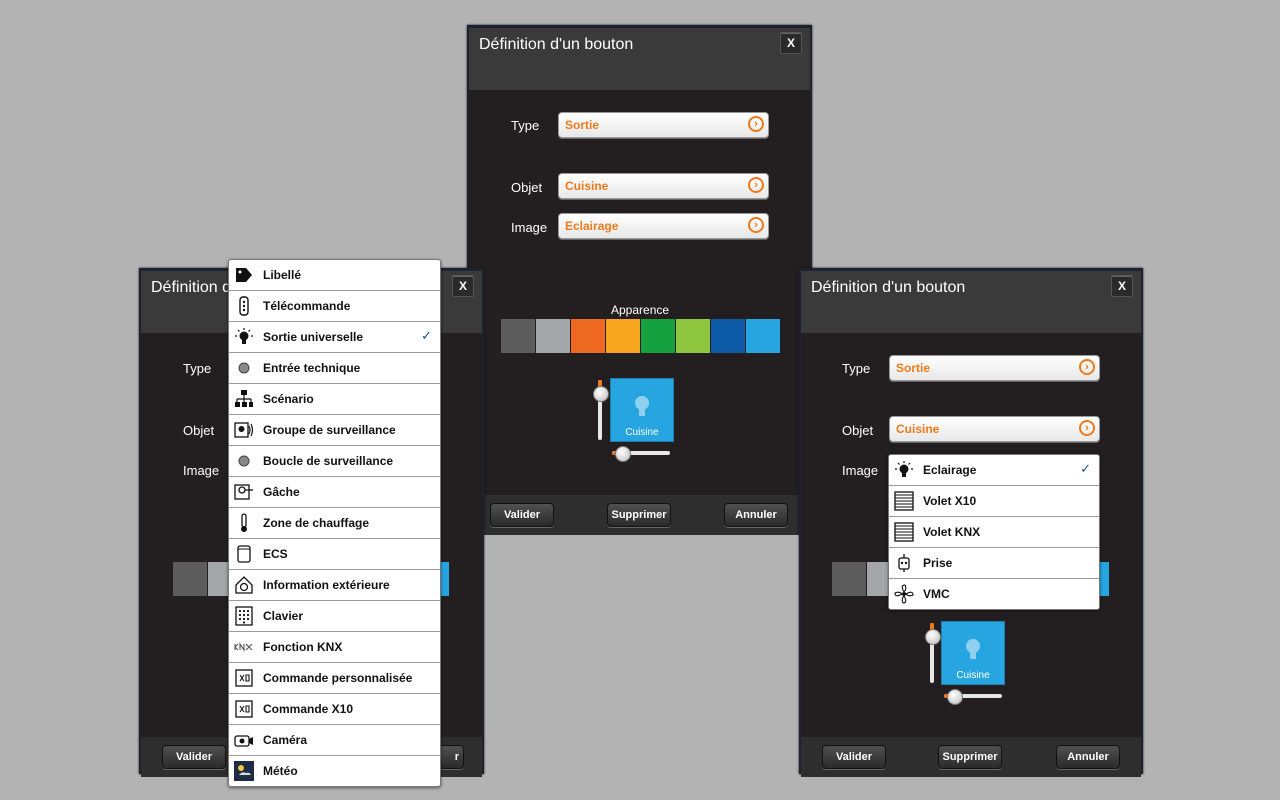  I want to click on image-label: Image, so click(201, 470).